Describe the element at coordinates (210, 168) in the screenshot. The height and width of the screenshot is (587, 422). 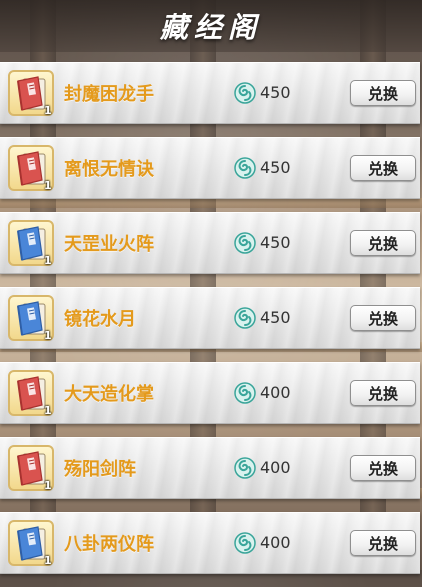
I see `list-item: 1 离恨无情诀 450 兑换` at that location.